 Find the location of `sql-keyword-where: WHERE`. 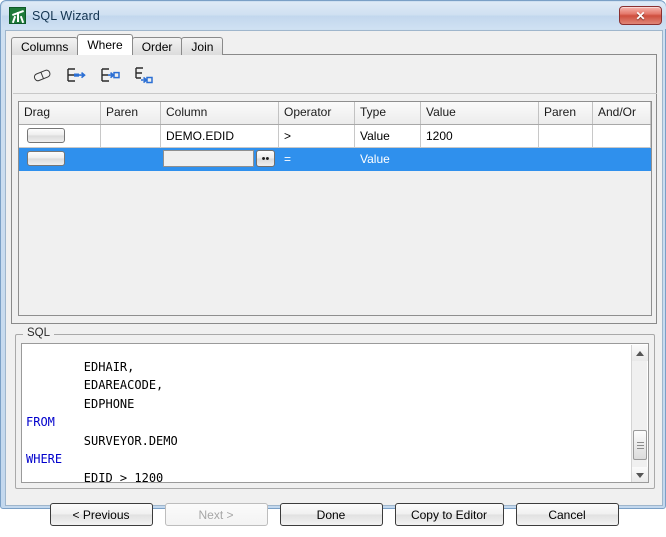

sql-keyword-where: WHERE is located at coordinates (44, 459).